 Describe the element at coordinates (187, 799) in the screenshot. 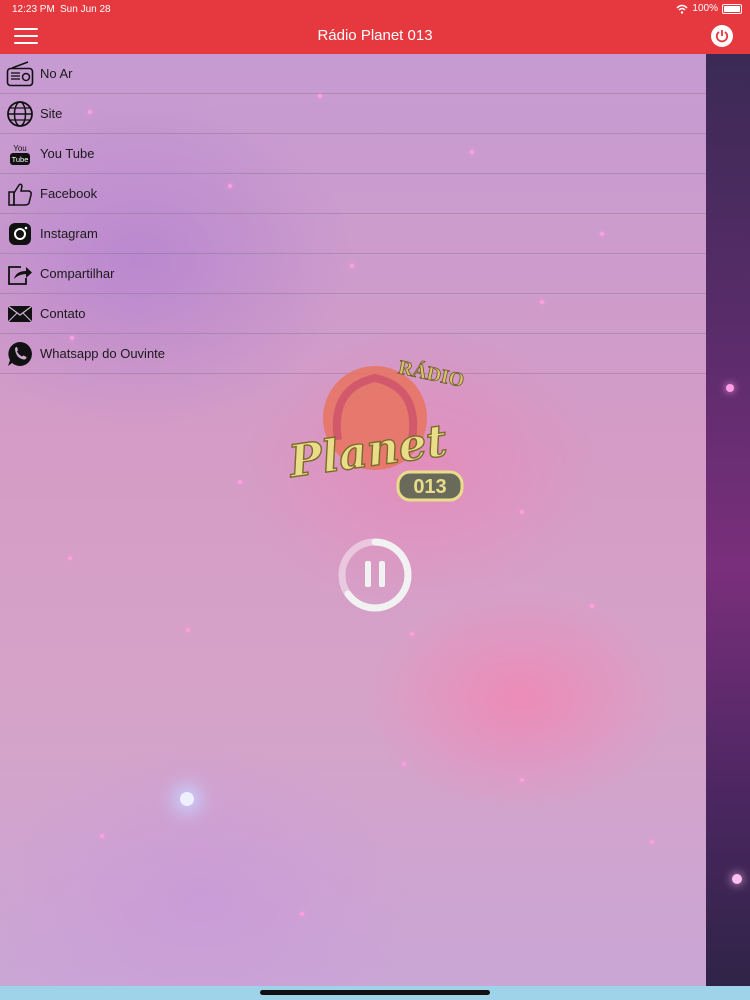

I see `bright-star` at that location.